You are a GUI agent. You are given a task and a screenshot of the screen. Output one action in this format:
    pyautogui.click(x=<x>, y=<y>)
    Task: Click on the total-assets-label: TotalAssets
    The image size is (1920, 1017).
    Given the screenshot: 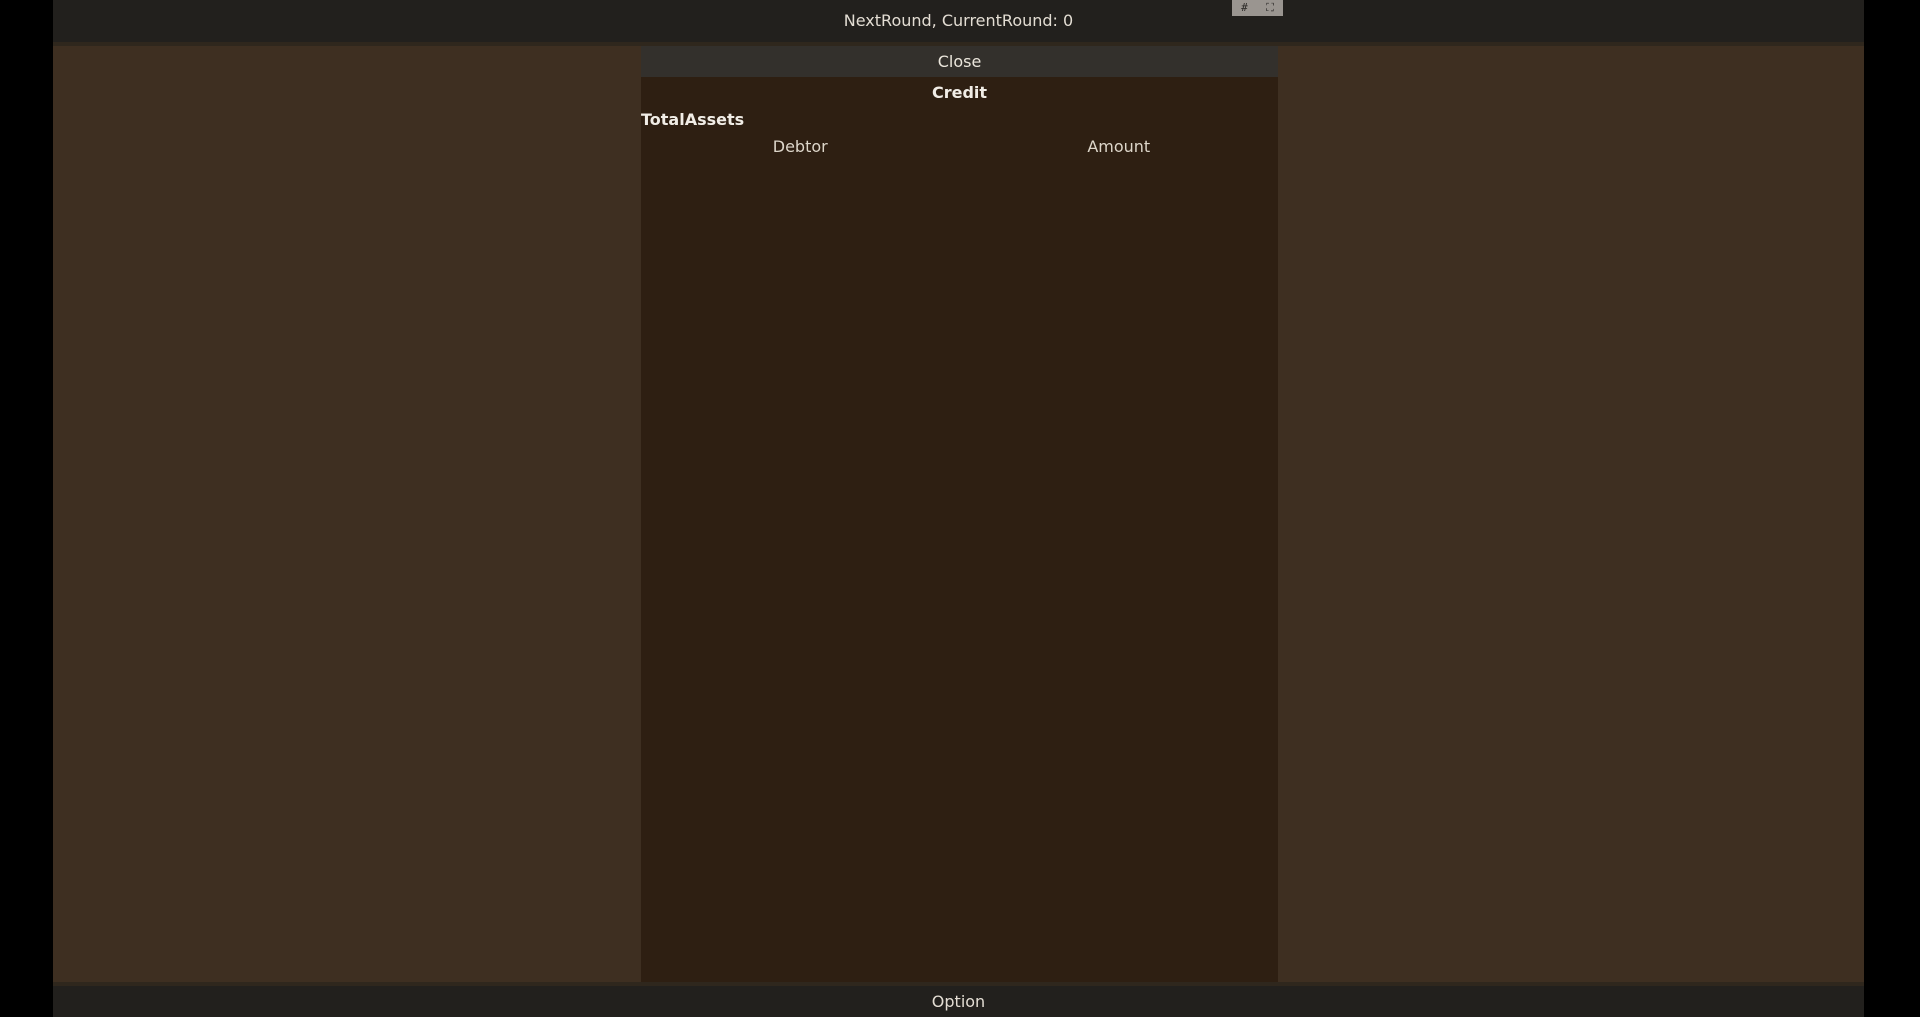 What is the action you would take?
    pyautogui.click(x=693, y=119)
    